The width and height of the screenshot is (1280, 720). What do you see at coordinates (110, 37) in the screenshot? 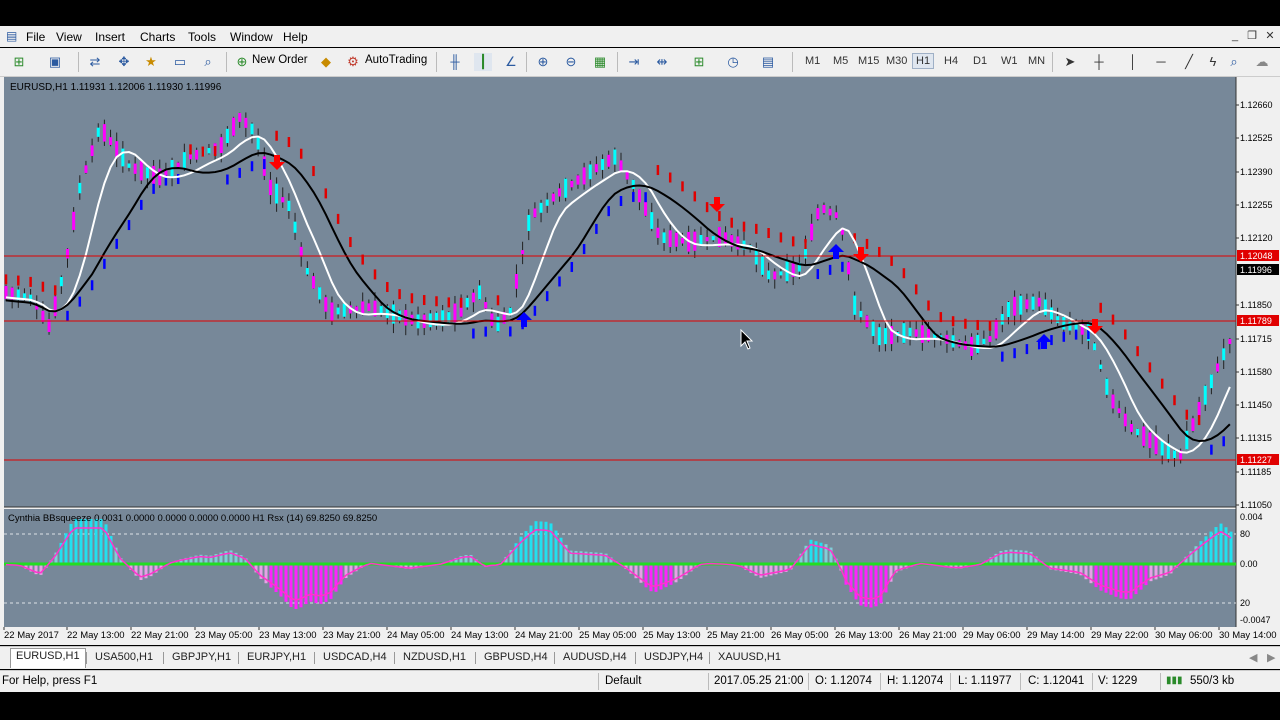
I see `menu-insert: Insert` at bounding box center [110, 37].